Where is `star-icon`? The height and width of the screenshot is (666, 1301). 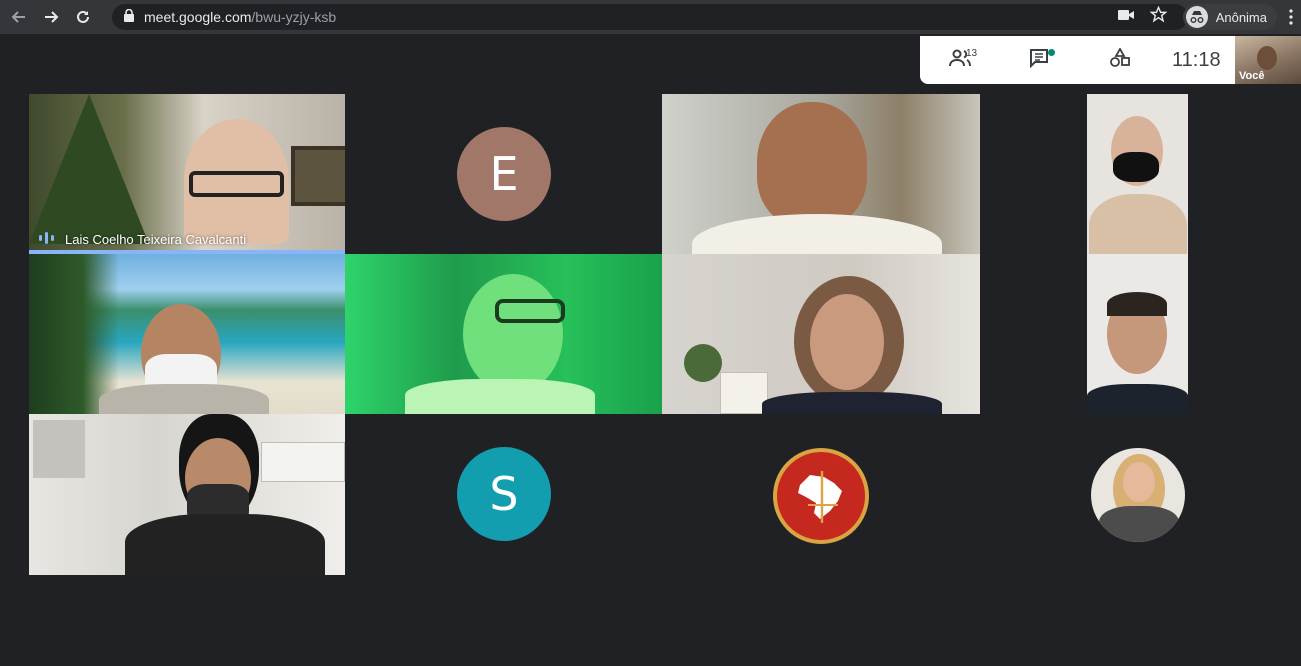 star-icon is located at coordinates (1158, 16).